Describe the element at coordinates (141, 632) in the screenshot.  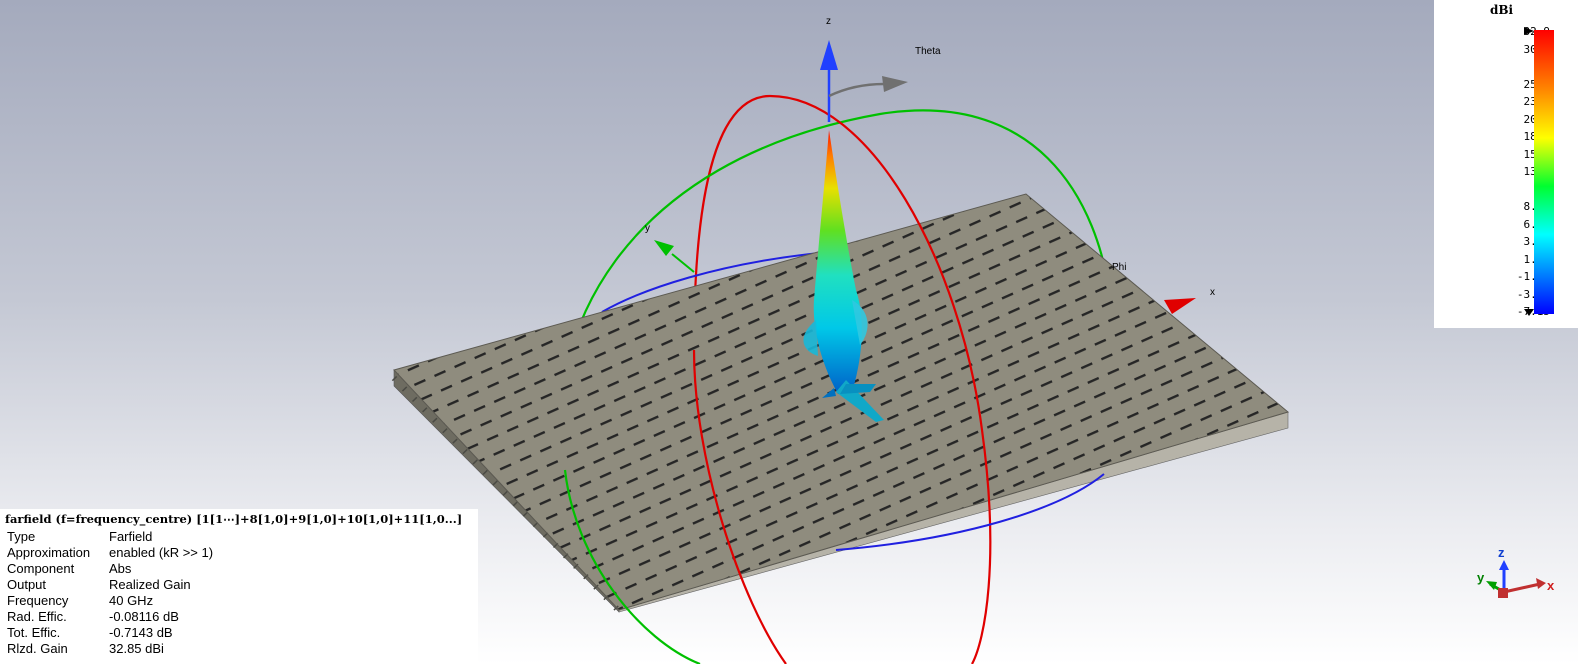
I see `info-value: -0.7143 dB` at that location.